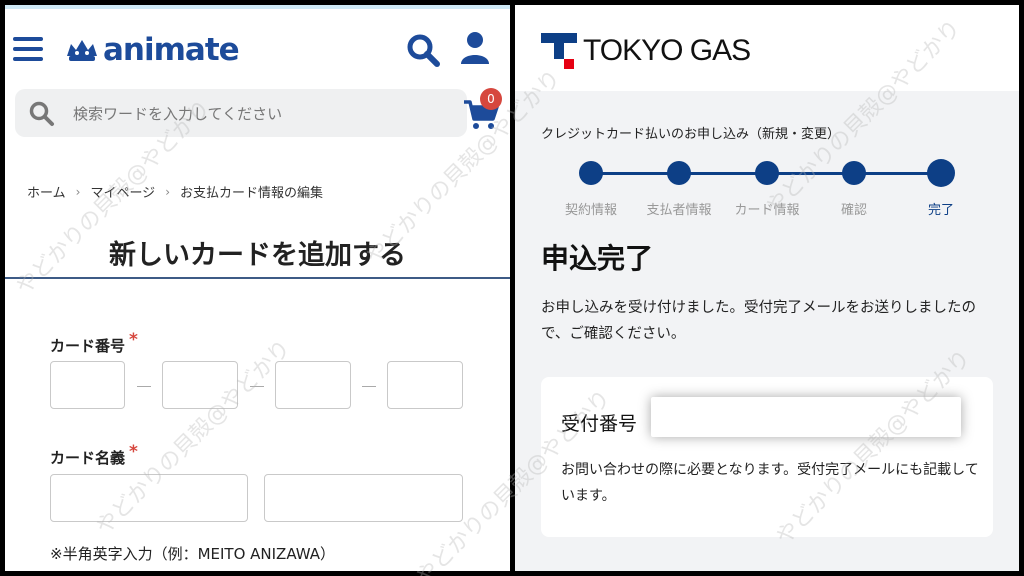  What do you see at coordinates (88, 346) in the screenshot?
I see `card-number-label-text: カード番号` at bounding box center [88, 346].